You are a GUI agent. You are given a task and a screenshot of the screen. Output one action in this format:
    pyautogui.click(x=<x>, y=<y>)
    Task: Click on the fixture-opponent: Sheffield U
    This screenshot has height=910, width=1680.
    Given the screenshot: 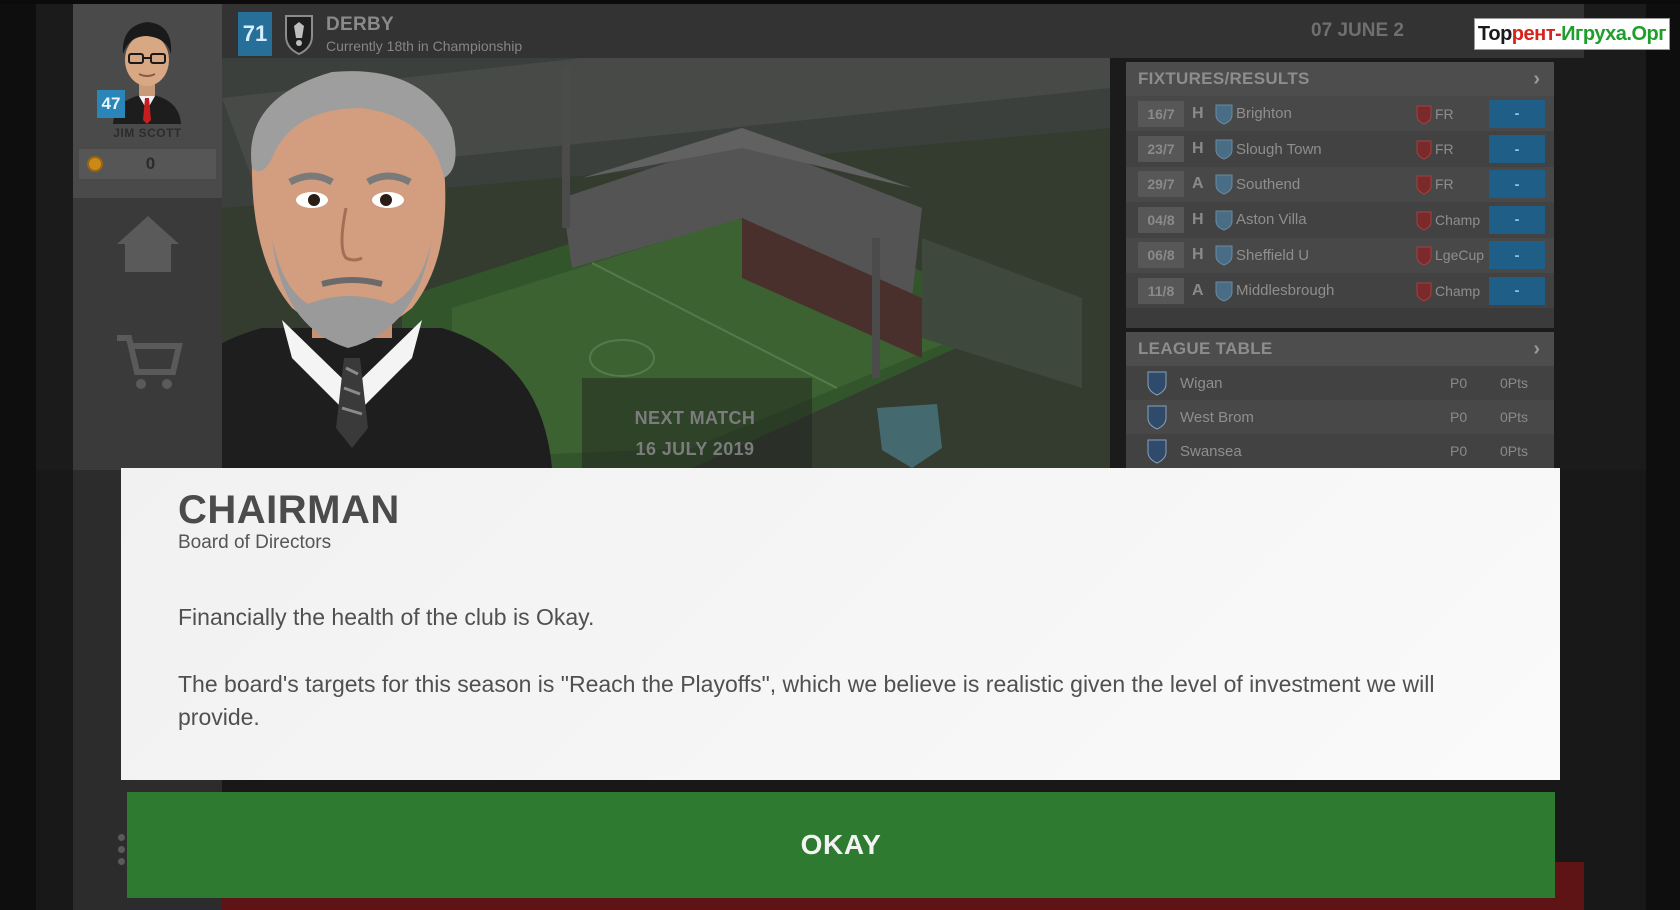 What is the action you would take?
    pyautogui.click(x=1273, y=255)
    